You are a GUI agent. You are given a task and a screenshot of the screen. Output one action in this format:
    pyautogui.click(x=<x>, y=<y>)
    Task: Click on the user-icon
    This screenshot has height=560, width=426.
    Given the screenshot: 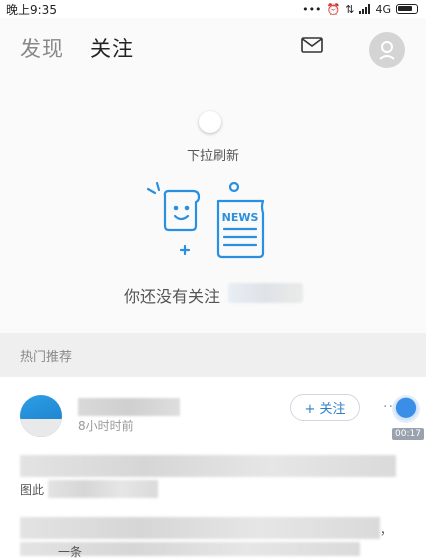 What is the action you would take?
    pyautogui.click(x=387, y=50)
    